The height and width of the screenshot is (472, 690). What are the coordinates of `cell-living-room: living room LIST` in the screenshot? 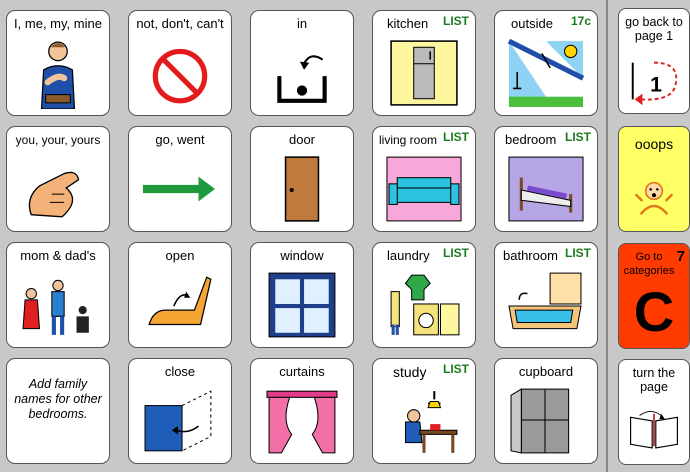 It's located at (424, 179).